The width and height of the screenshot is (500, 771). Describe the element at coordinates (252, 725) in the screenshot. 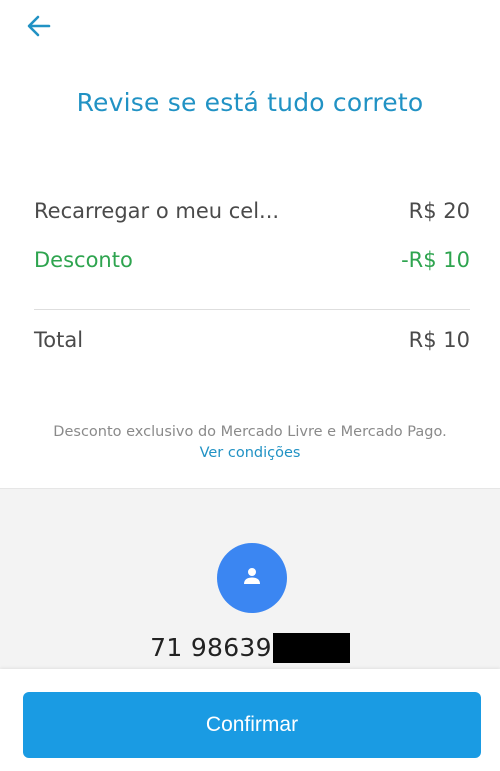

I see `confirm-button: Confirmar` at that location.